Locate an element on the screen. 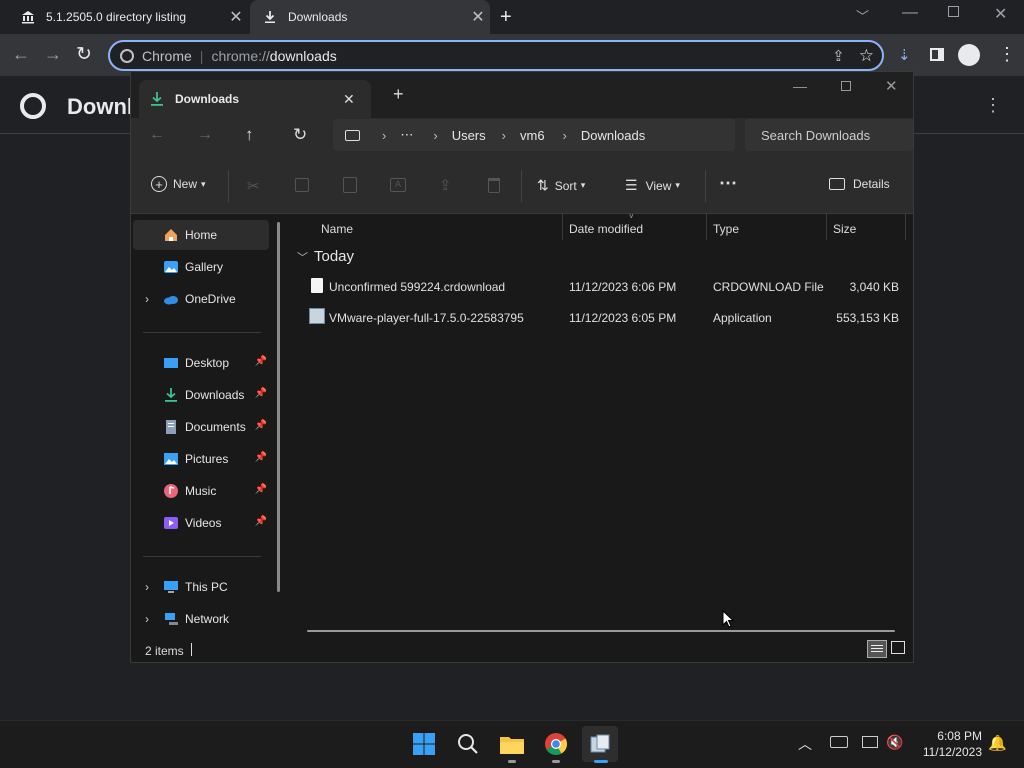 Image resolution: width=1024 pixels, height=768 pixels. column-header-type: Type is located at coordinates (726, 229).